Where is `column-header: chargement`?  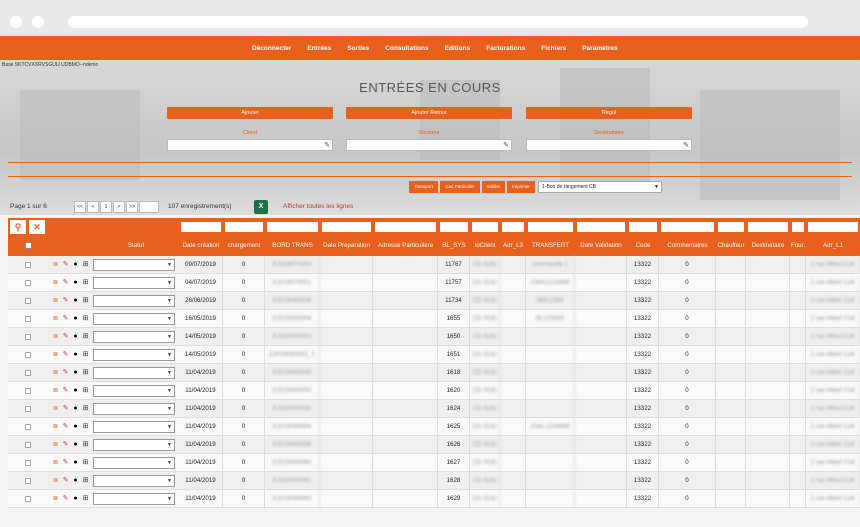
column-header: chargement is located at coordinates (244, 246).